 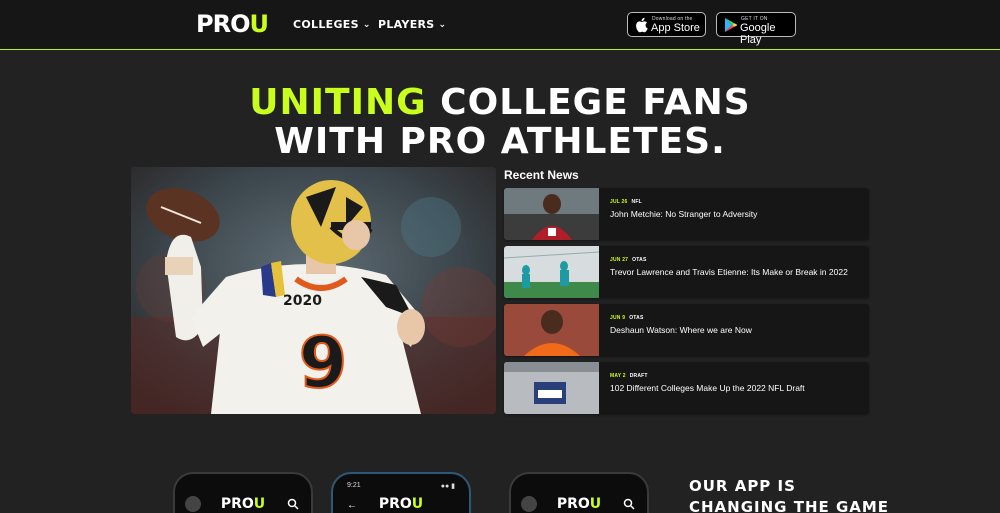 I want to click on nav-colleges: COLLEGES ⌄, so click(x=332, y=24).